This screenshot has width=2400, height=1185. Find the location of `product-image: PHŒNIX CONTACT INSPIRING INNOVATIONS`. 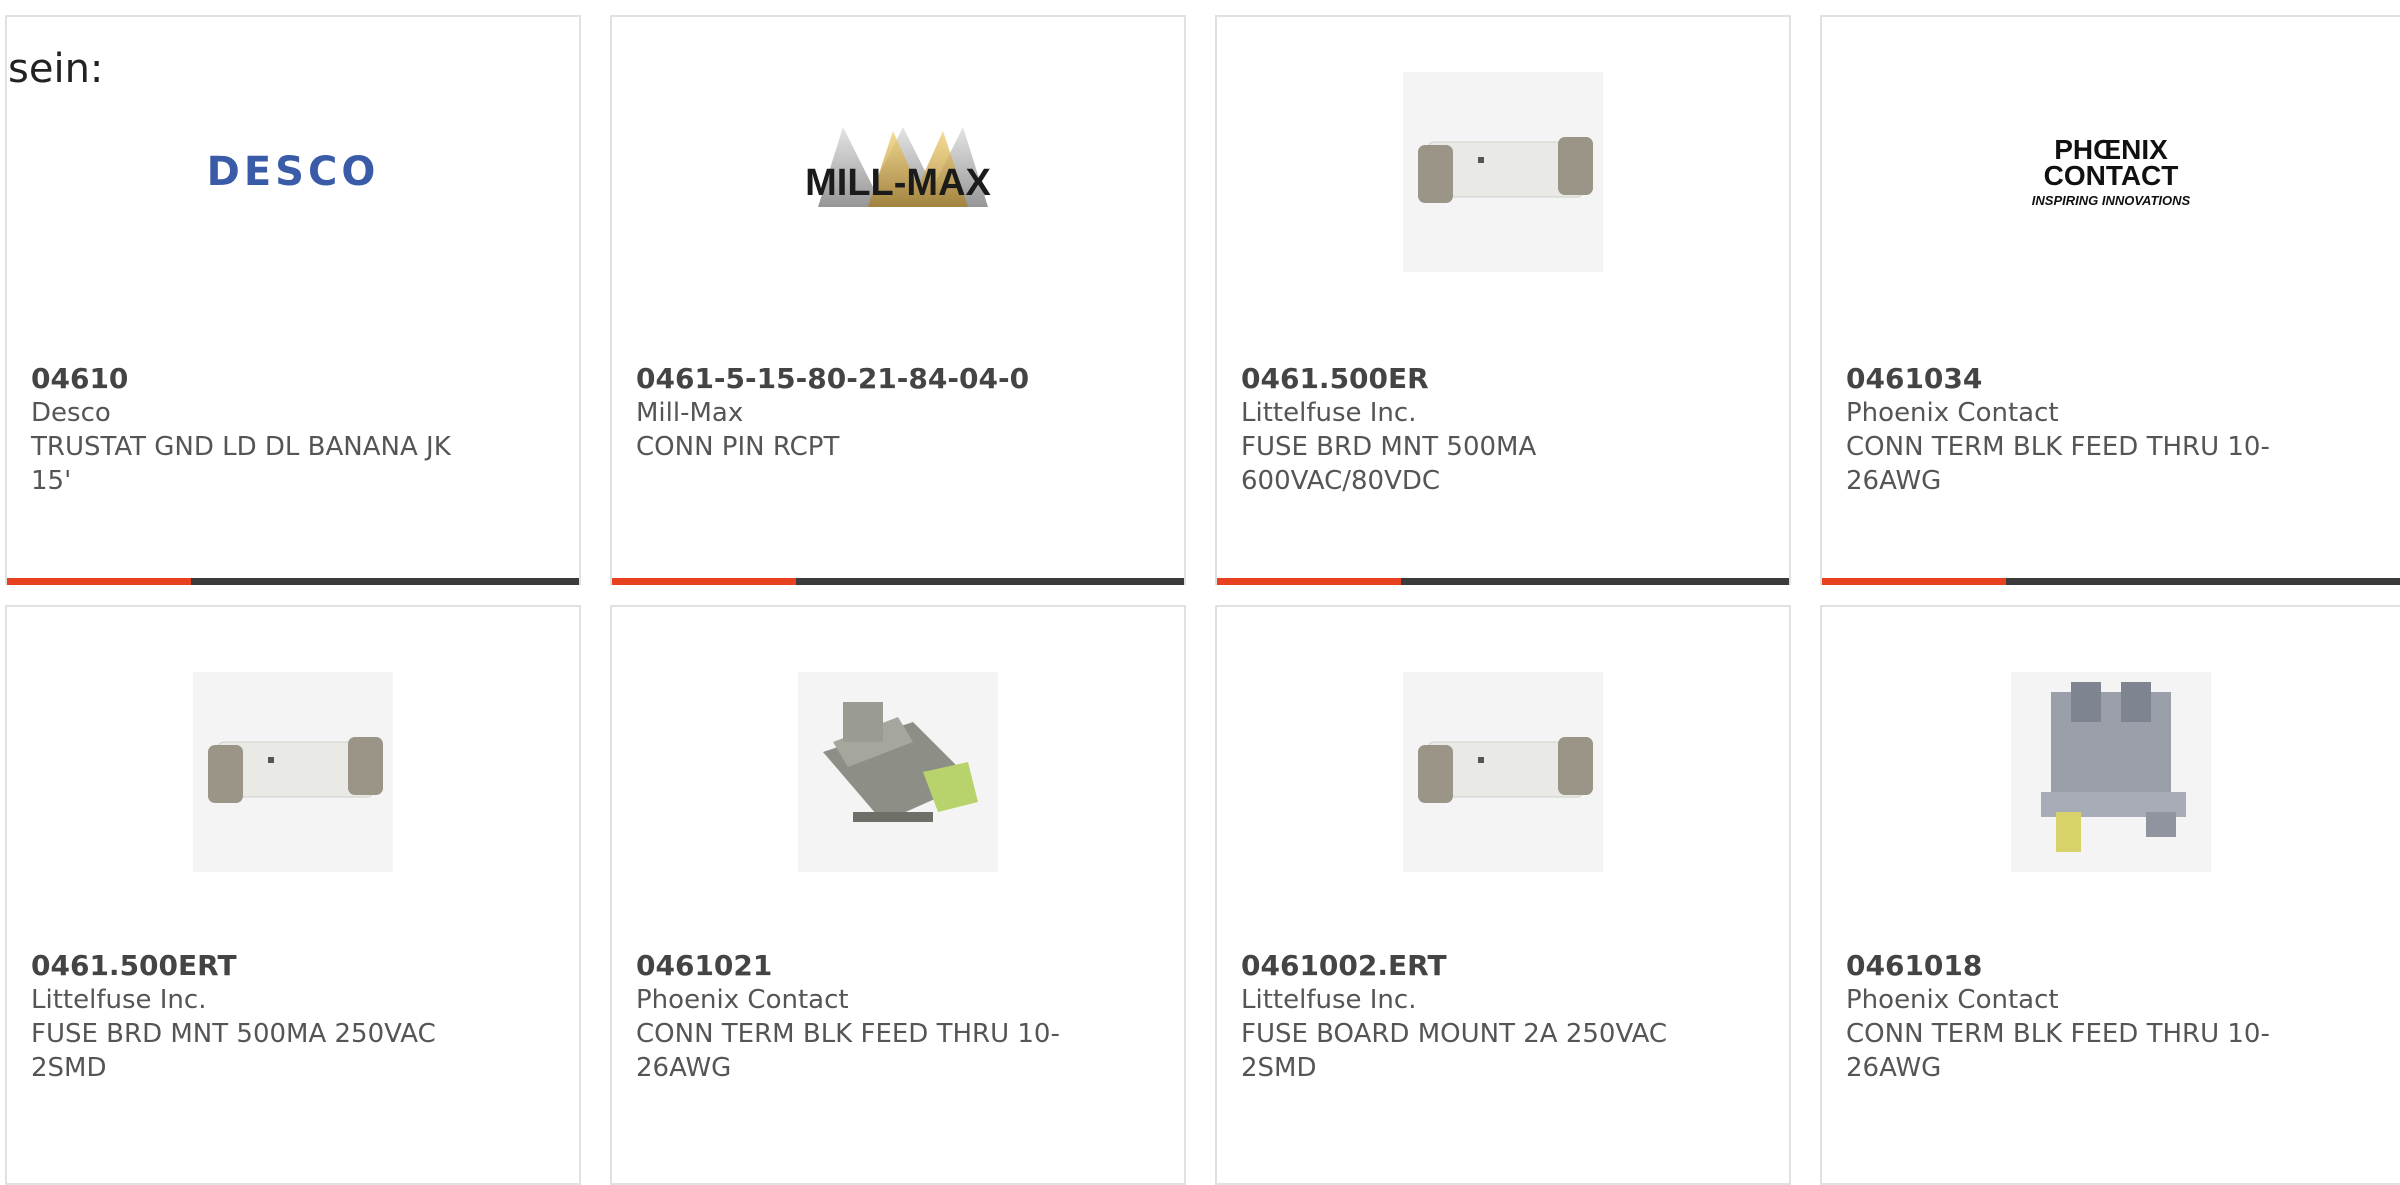

product-image: PHŒNIX CONTACT INSPIRING INNOVATIONS is located at coordinates (2111, 172).